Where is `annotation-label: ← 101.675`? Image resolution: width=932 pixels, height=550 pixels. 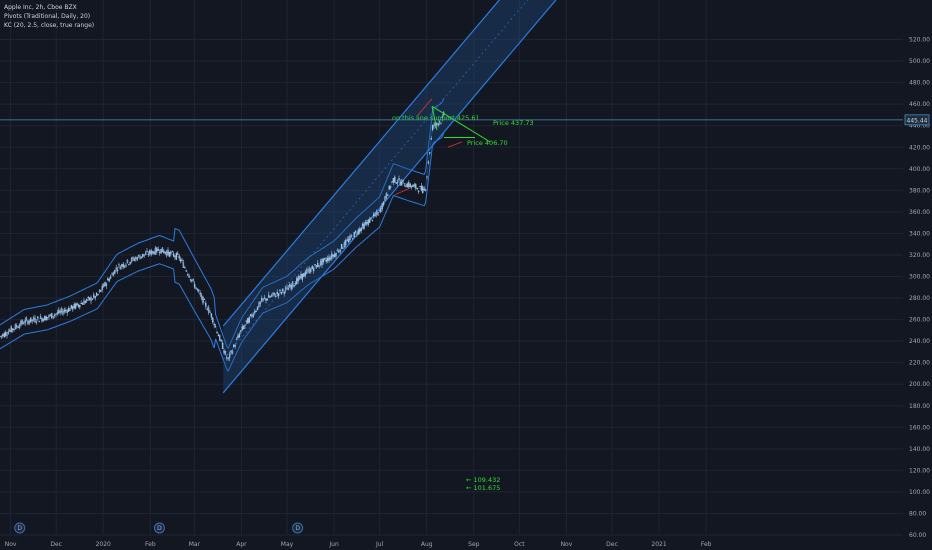 annotation-label: ← 101.675 is located at coordinates (483, 488).